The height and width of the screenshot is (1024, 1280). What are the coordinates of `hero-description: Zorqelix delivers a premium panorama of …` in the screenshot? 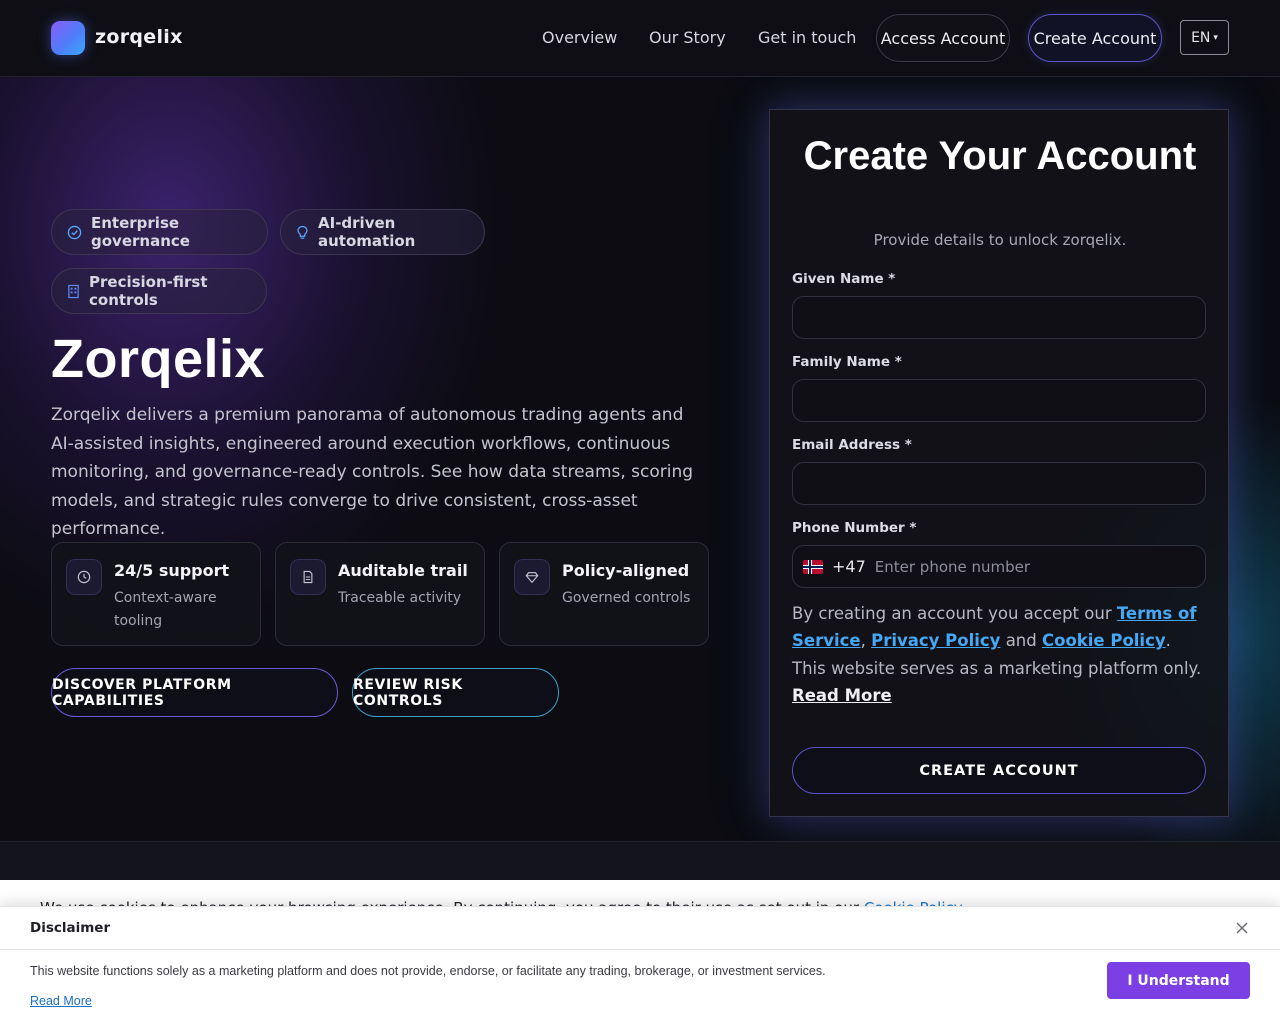 It's located at (372, 472).